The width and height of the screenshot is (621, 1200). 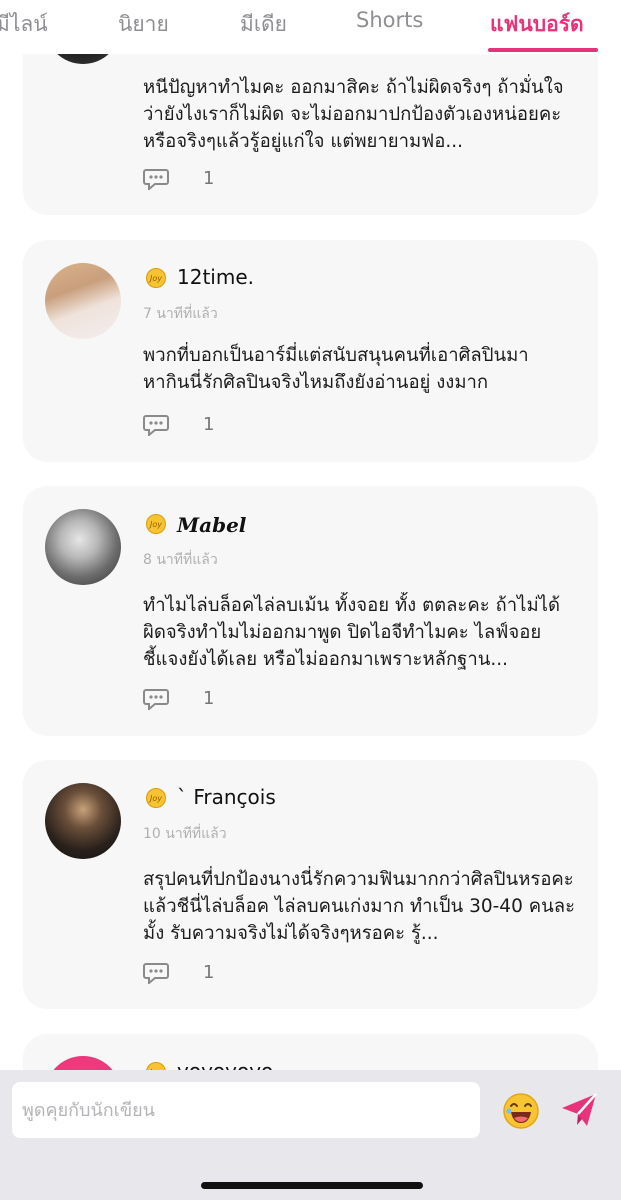 I want to click on send-icon, so click(x=579, y=1110).